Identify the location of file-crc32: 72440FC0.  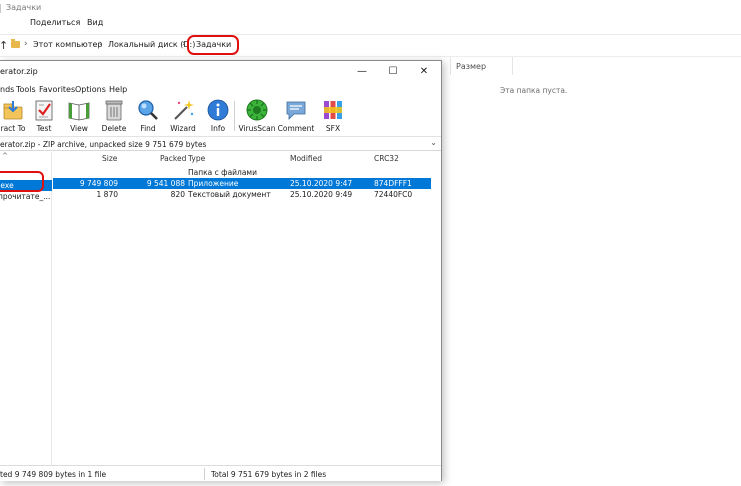
(393, 194).